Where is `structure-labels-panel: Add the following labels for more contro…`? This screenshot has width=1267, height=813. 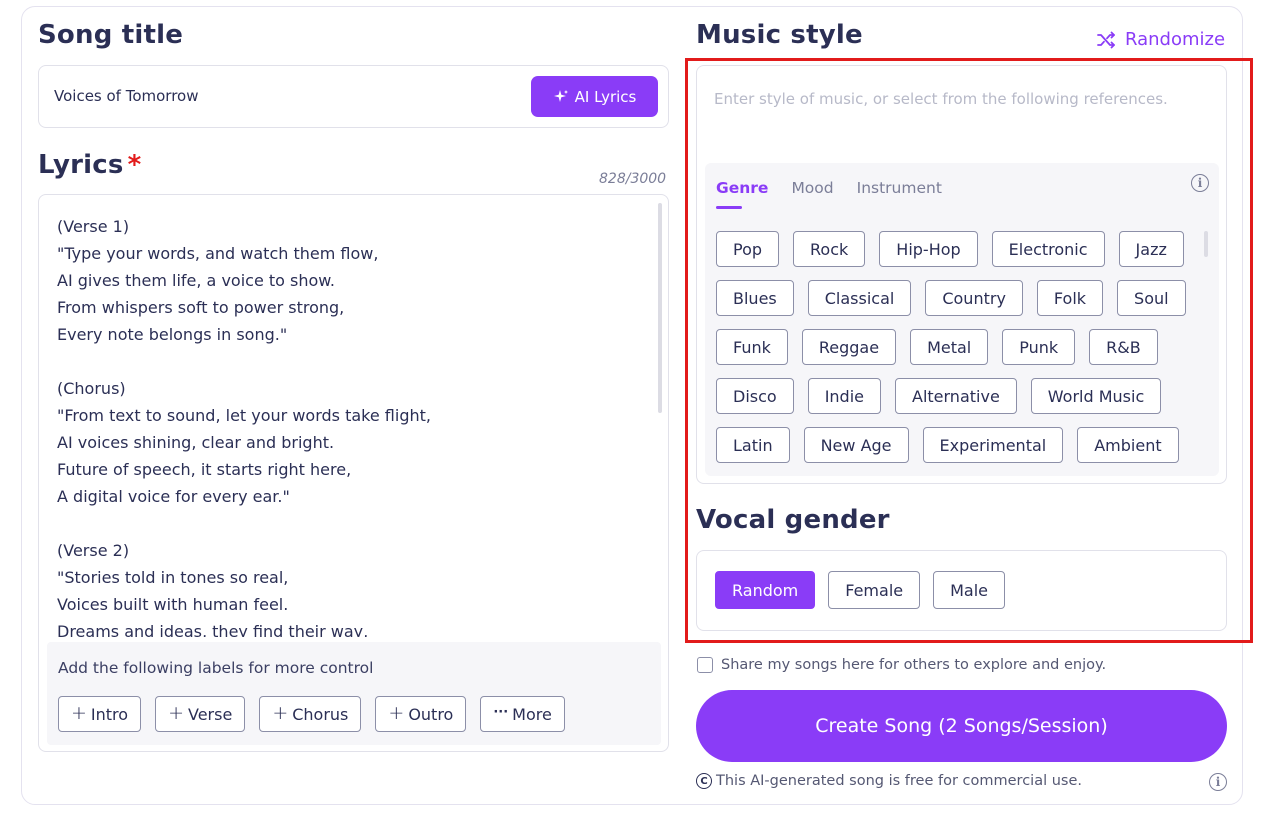 structure-labels-panel: Add the following labels for more contro… is located at coordinates (354, 693).